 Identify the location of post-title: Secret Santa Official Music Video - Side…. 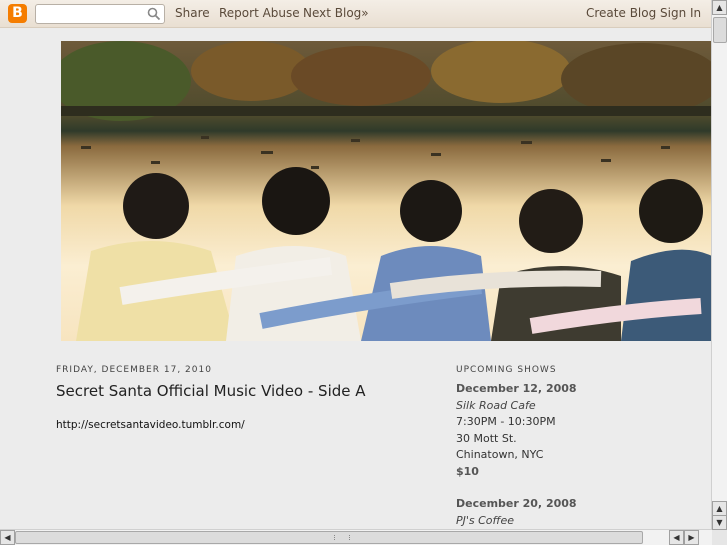
(211, 391).